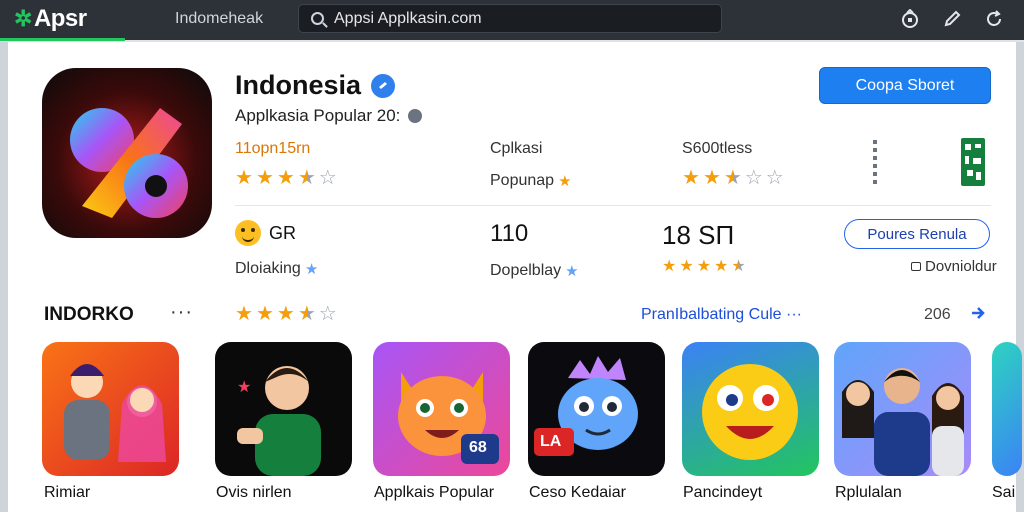 This screenshot has width=1024, height=512. I want to click on nav-title: Indomeheak, so click(219, 19).